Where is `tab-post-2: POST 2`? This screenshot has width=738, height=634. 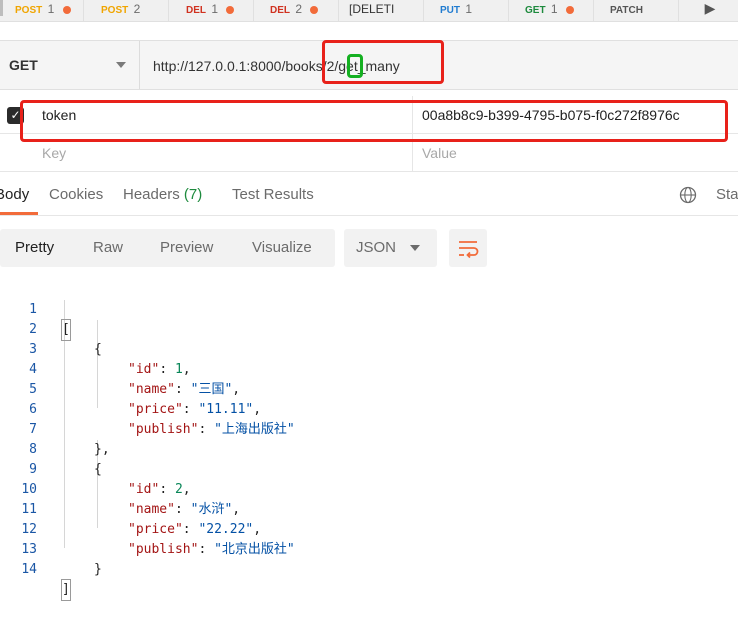 tab-post-2: POST 2 is located at coordinates (126, 11).